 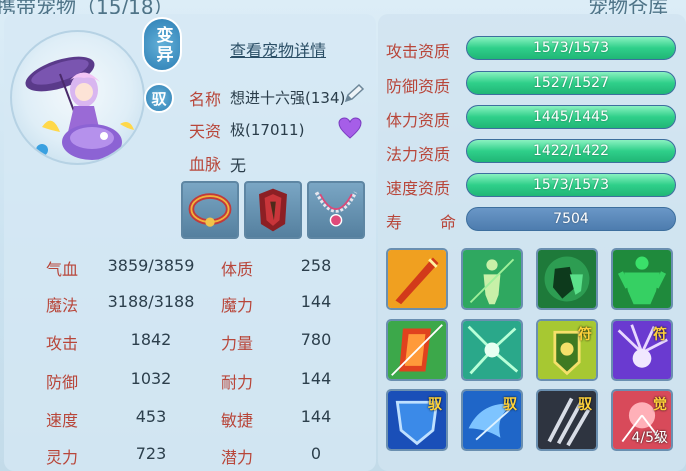 I want to click on stat-spirit-label: 灵力, so click(x=62, y=457).